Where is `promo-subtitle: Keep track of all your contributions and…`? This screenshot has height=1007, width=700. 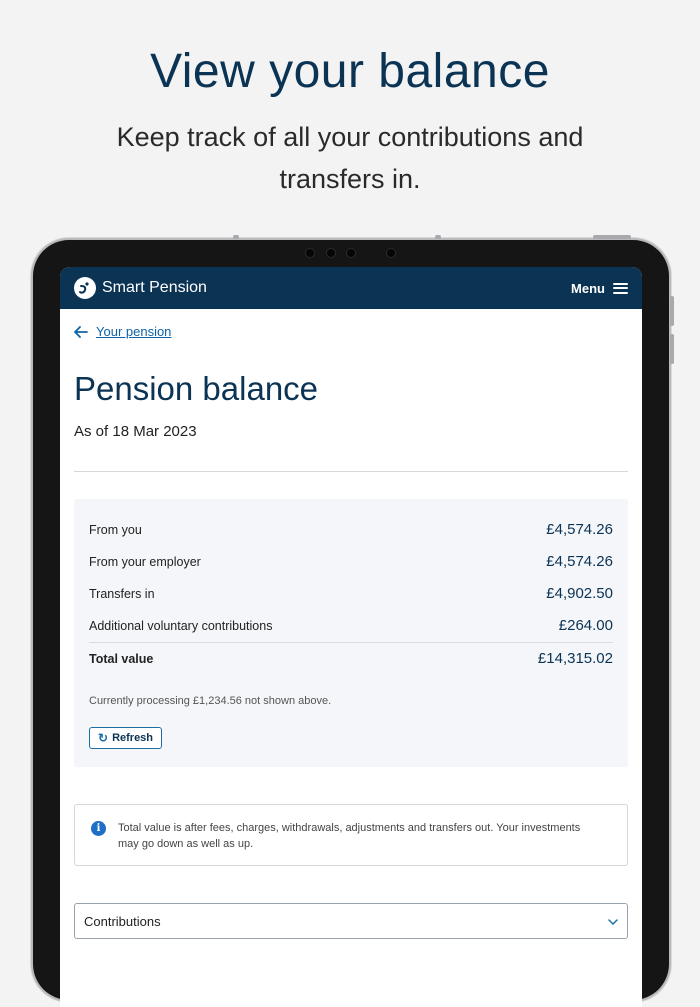 promo-subtitle: Keep track of all your contributions and… is located at coordinates (350, 158).